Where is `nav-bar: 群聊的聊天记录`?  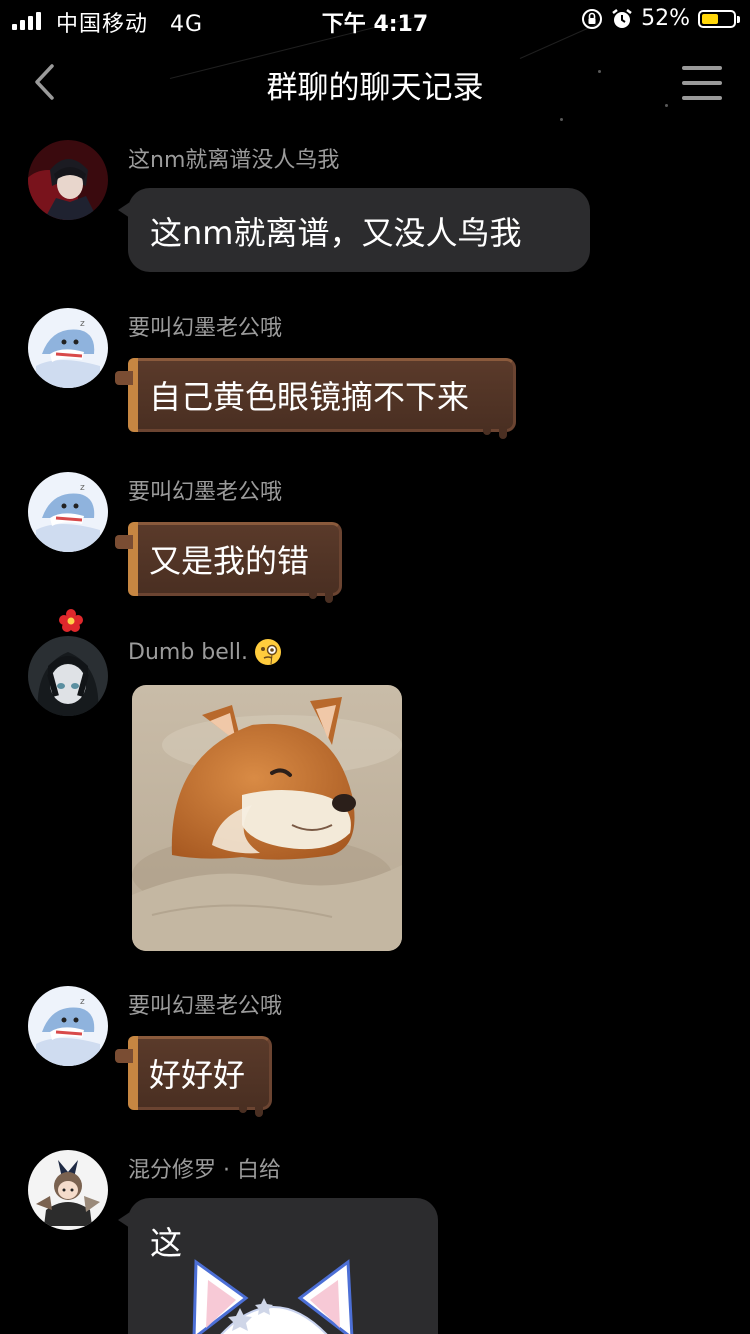 nav-bar: 群聊的聊天记录 is located at coordinates (375, 84).